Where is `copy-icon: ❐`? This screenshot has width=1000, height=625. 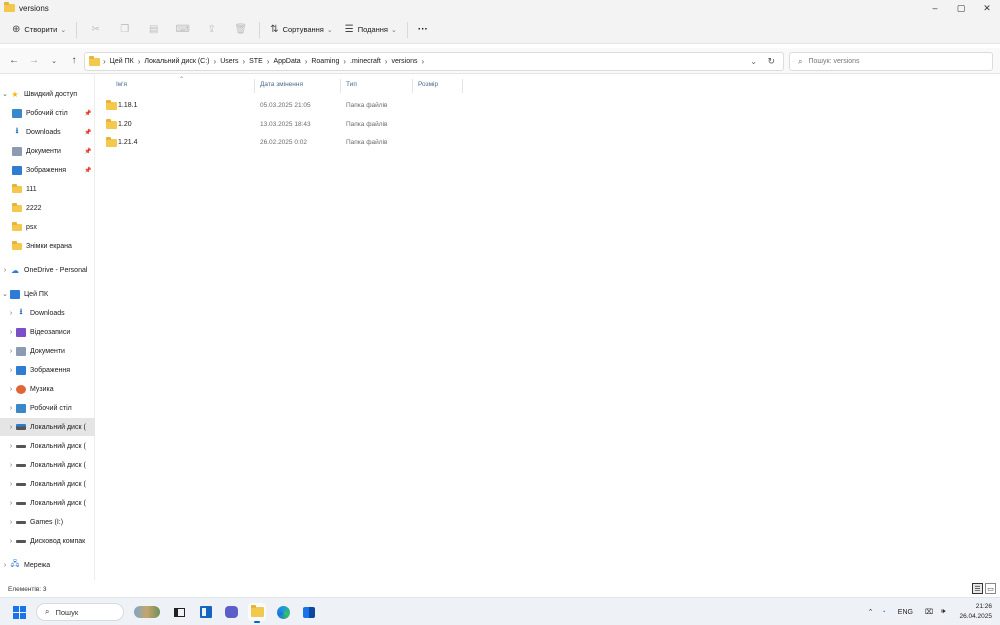
copy-icon: ❐ is located at coordinates (124, 30).